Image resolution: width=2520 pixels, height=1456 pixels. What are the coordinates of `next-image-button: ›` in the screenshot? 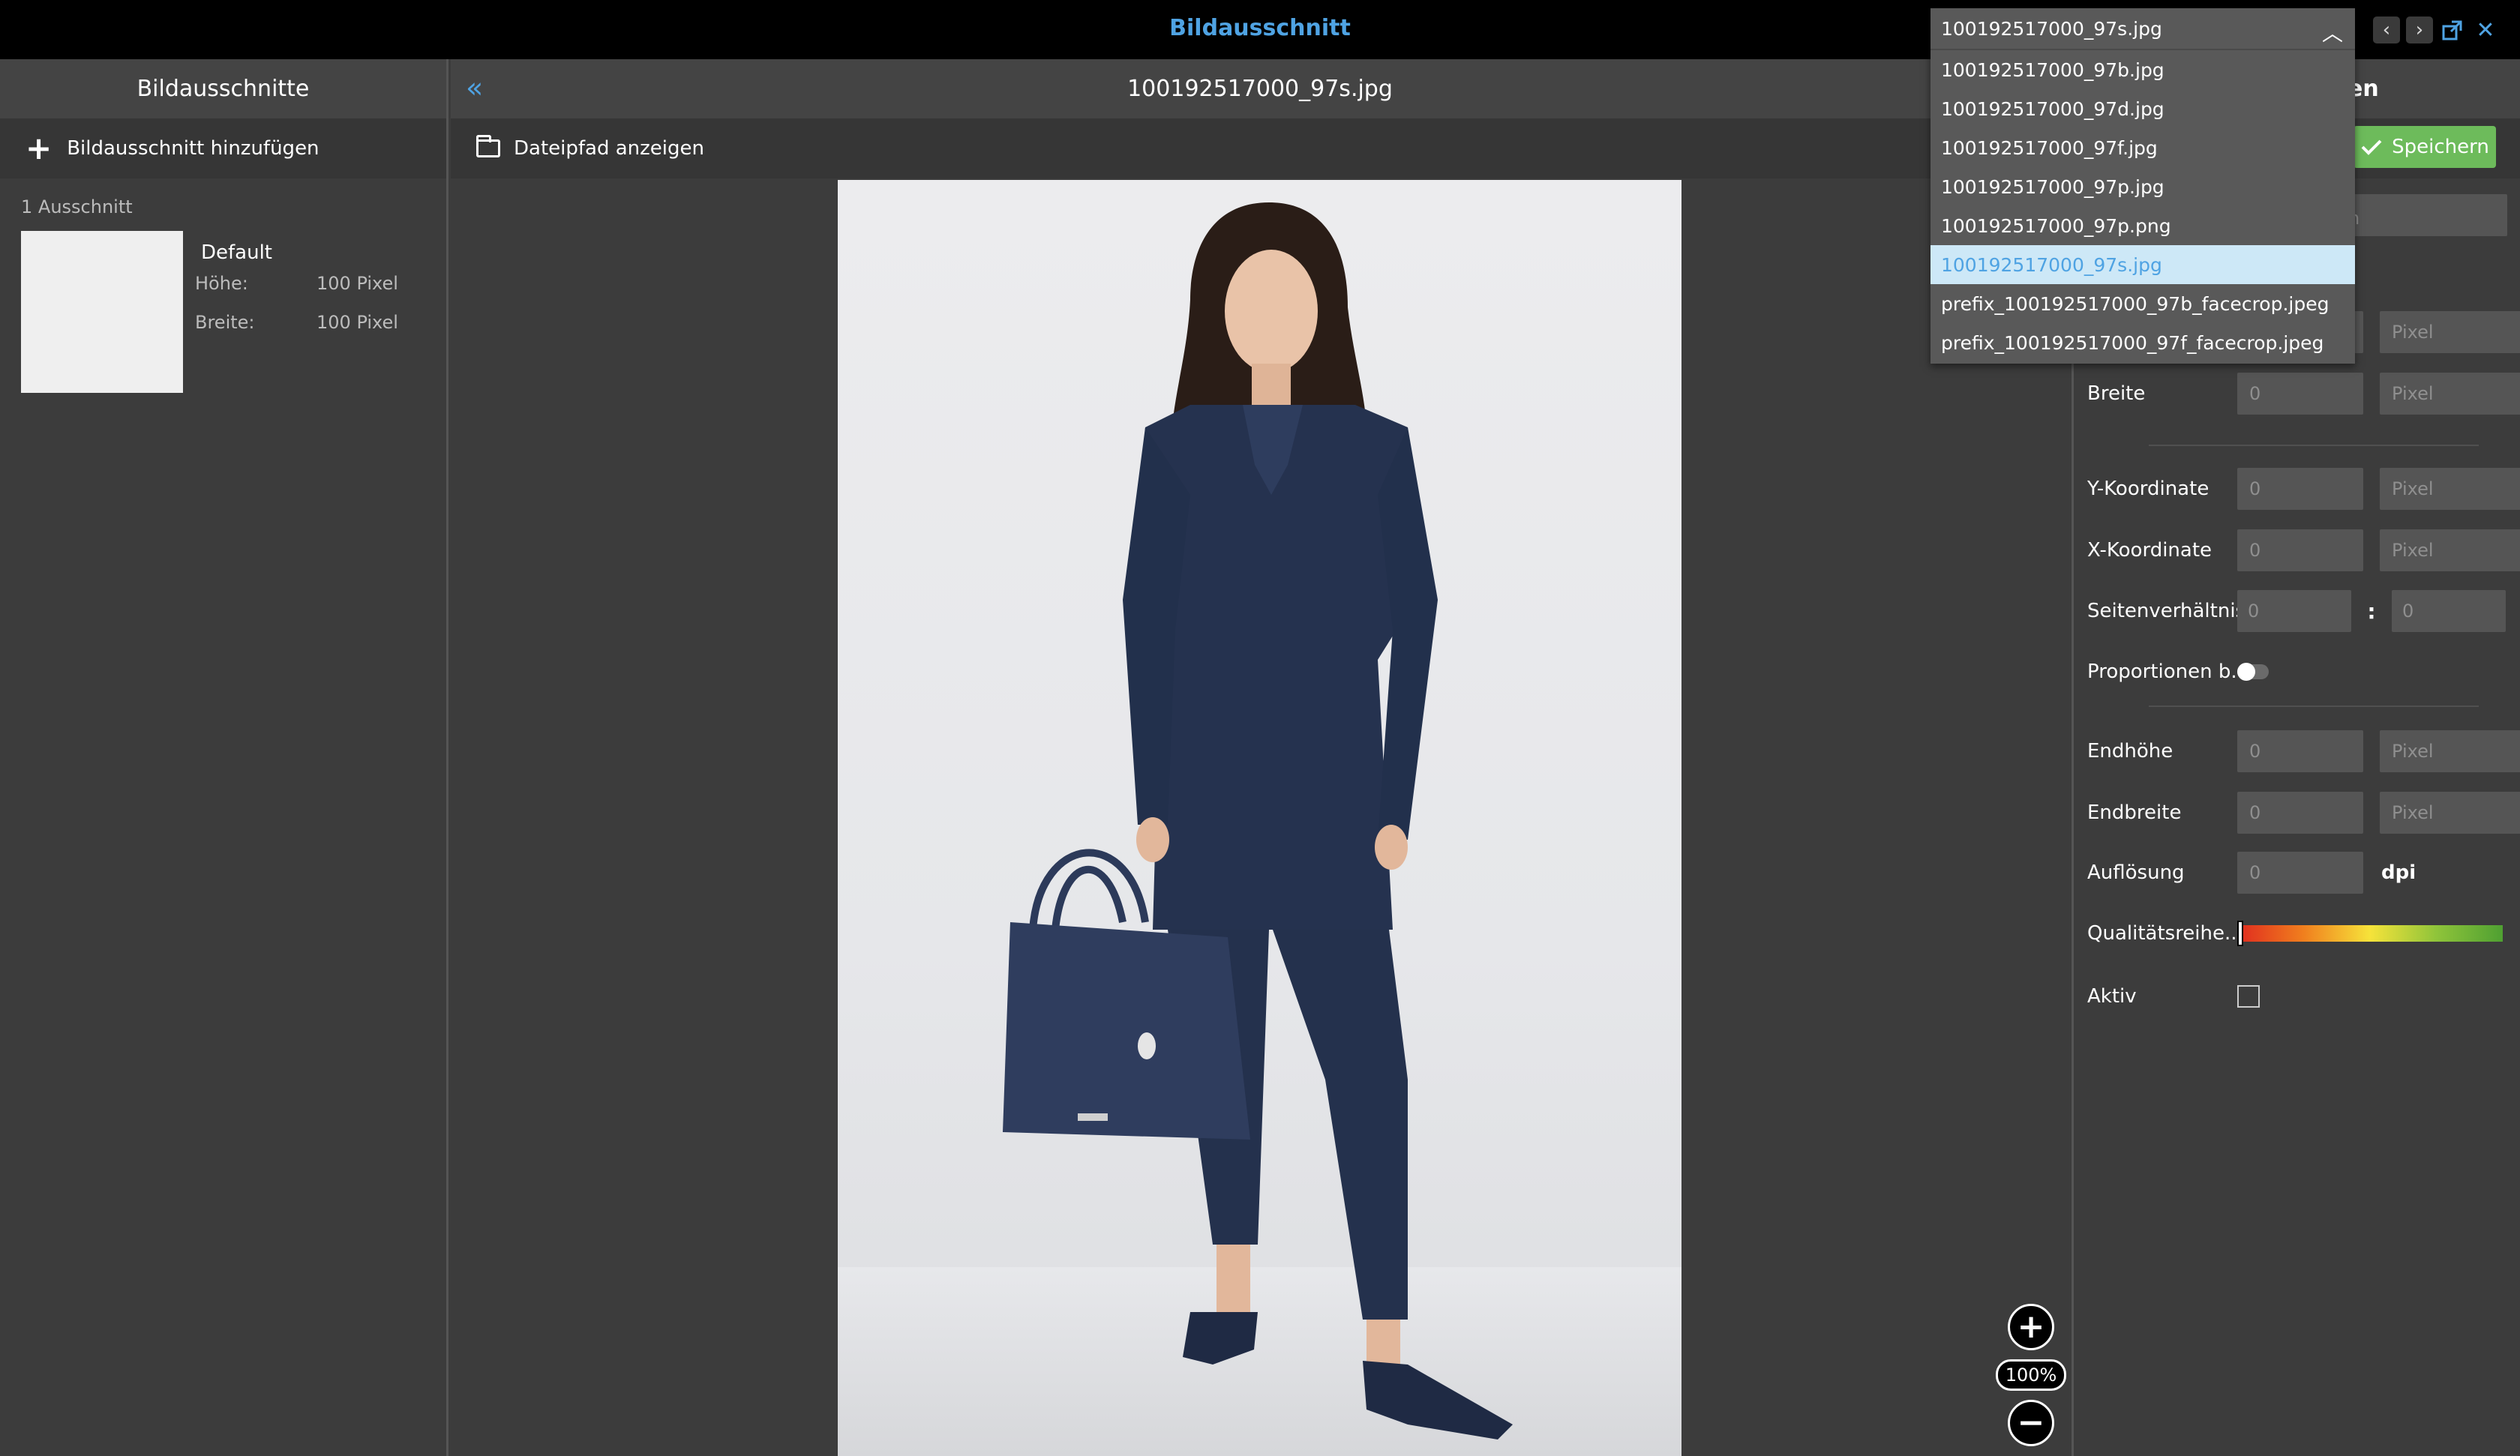 It's located at (2419, 29).